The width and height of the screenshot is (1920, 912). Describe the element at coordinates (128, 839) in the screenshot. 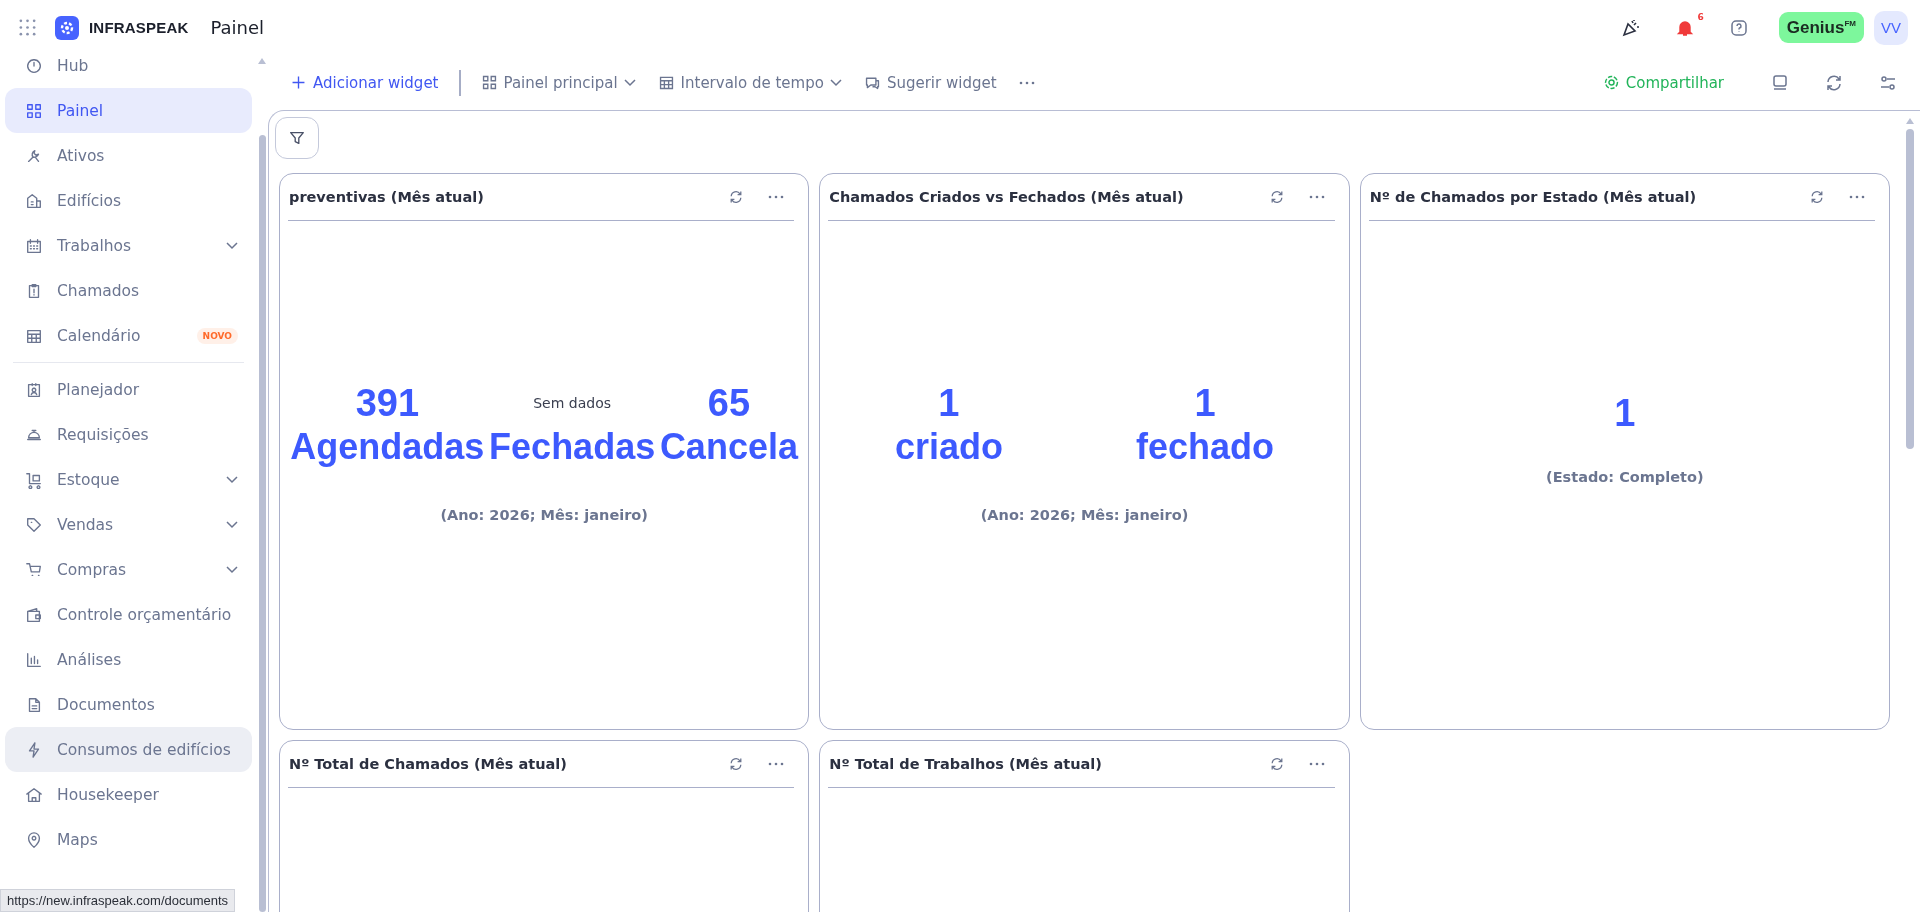

I see `sidebar-item: Maps` at that location.